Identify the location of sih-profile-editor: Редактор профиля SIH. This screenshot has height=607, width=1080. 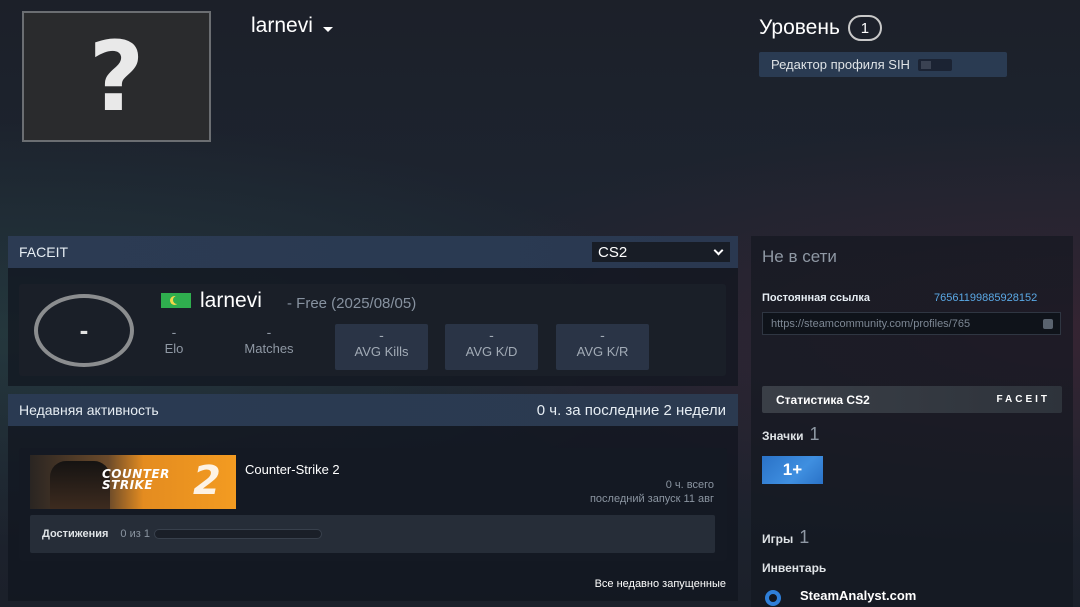
(883, 64).